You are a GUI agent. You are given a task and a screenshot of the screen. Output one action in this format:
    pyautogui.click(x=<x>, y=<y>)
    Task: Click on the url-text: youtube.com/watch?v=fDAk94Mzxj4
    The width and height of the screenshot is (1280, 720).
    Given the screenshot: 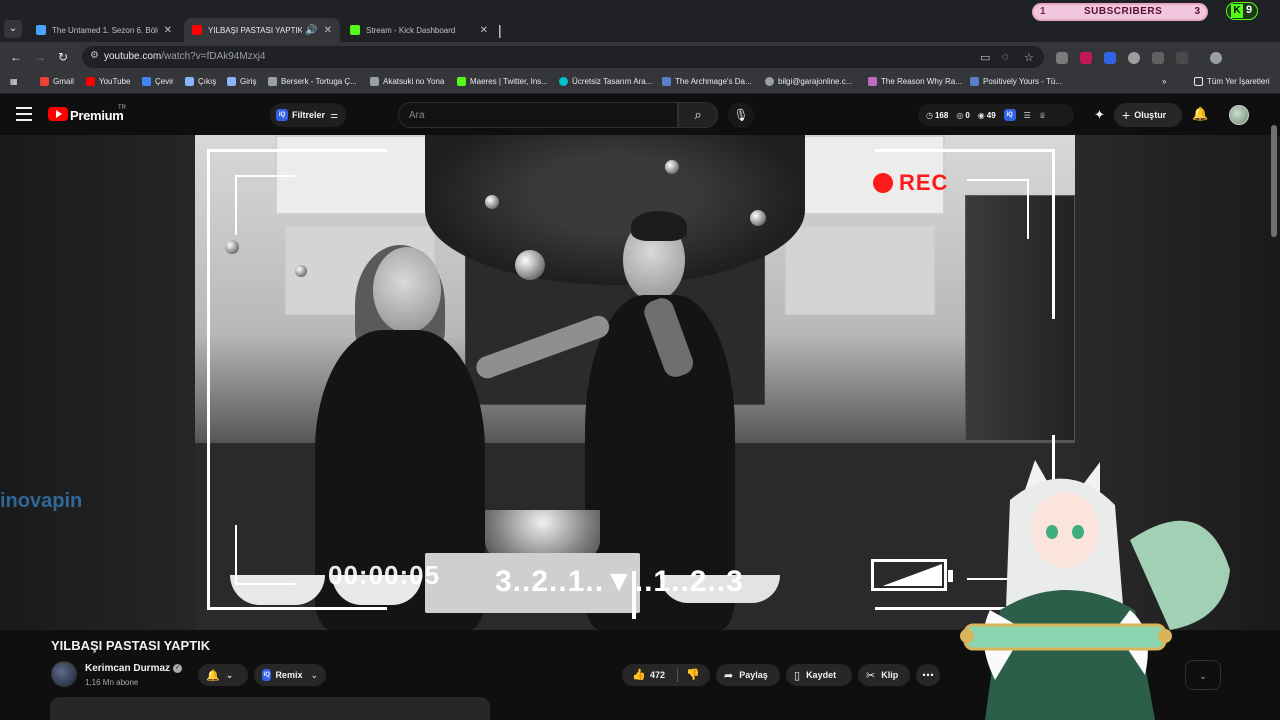 What is the action you would take?
    pyautogui.click(x=184, y=56)
    